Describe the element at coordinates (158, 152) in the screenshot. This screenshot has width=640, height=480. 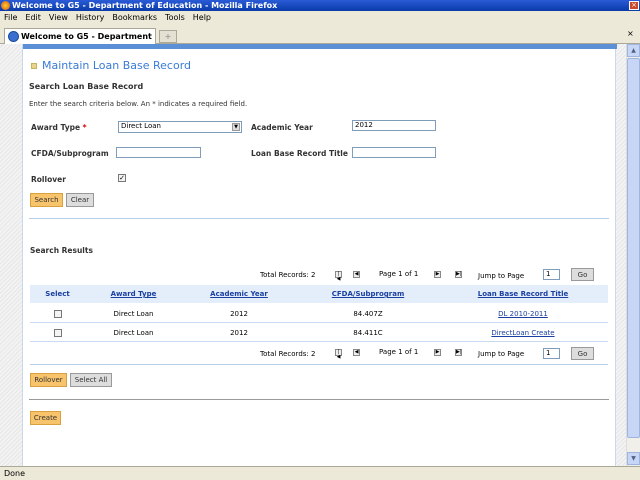
I see `cfda-input` at that location.